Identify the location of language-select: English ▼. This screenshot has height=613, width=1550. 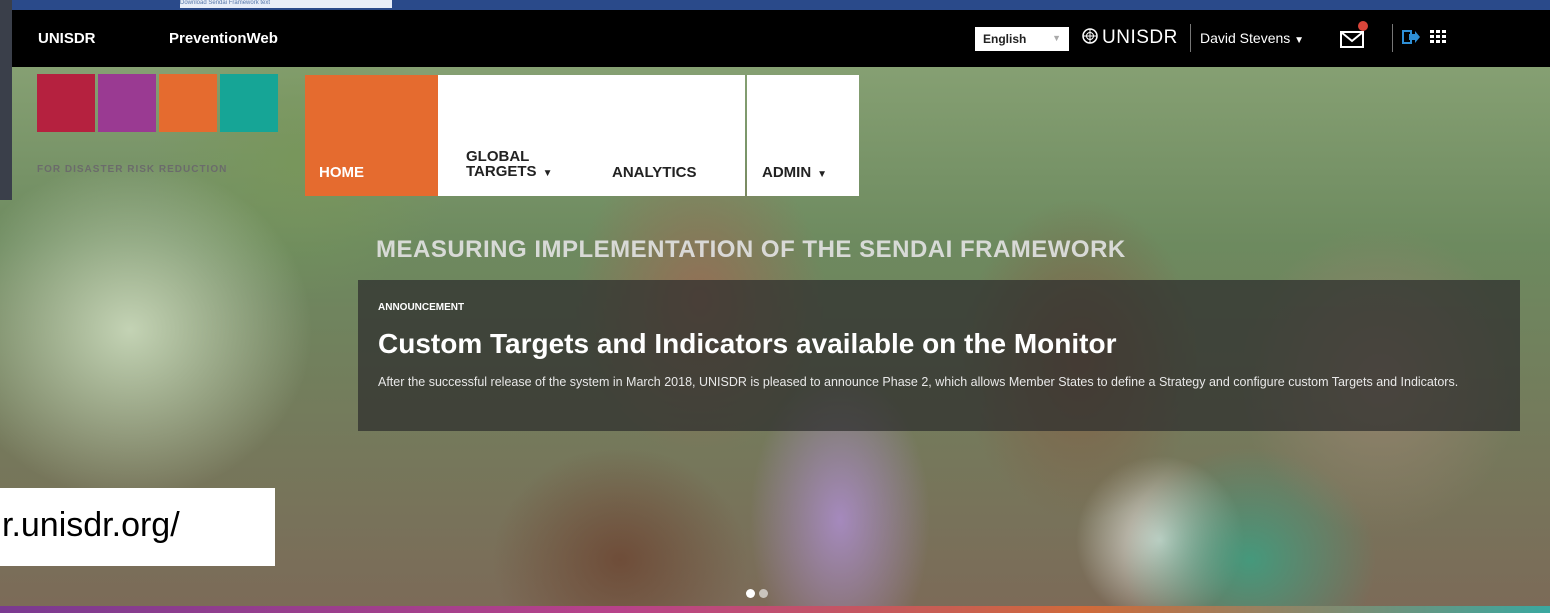
(1022, 39).